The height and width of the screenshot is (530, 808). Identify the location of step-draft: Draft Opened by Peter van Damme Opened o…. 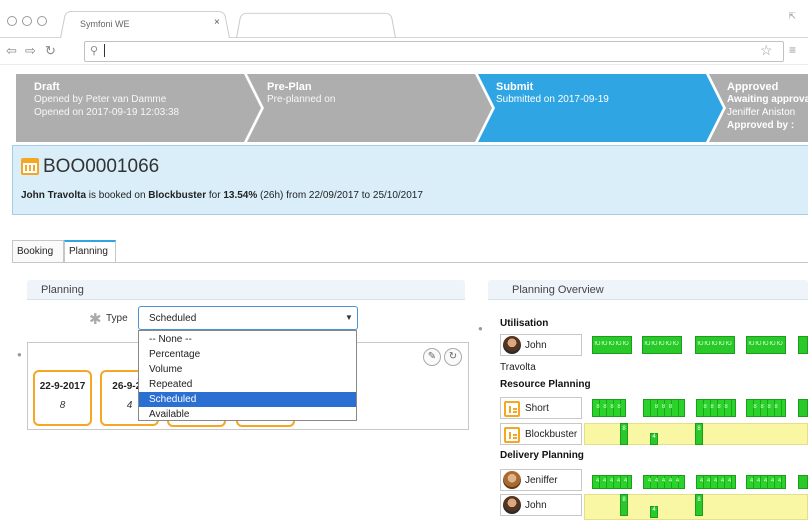
(138, 108).